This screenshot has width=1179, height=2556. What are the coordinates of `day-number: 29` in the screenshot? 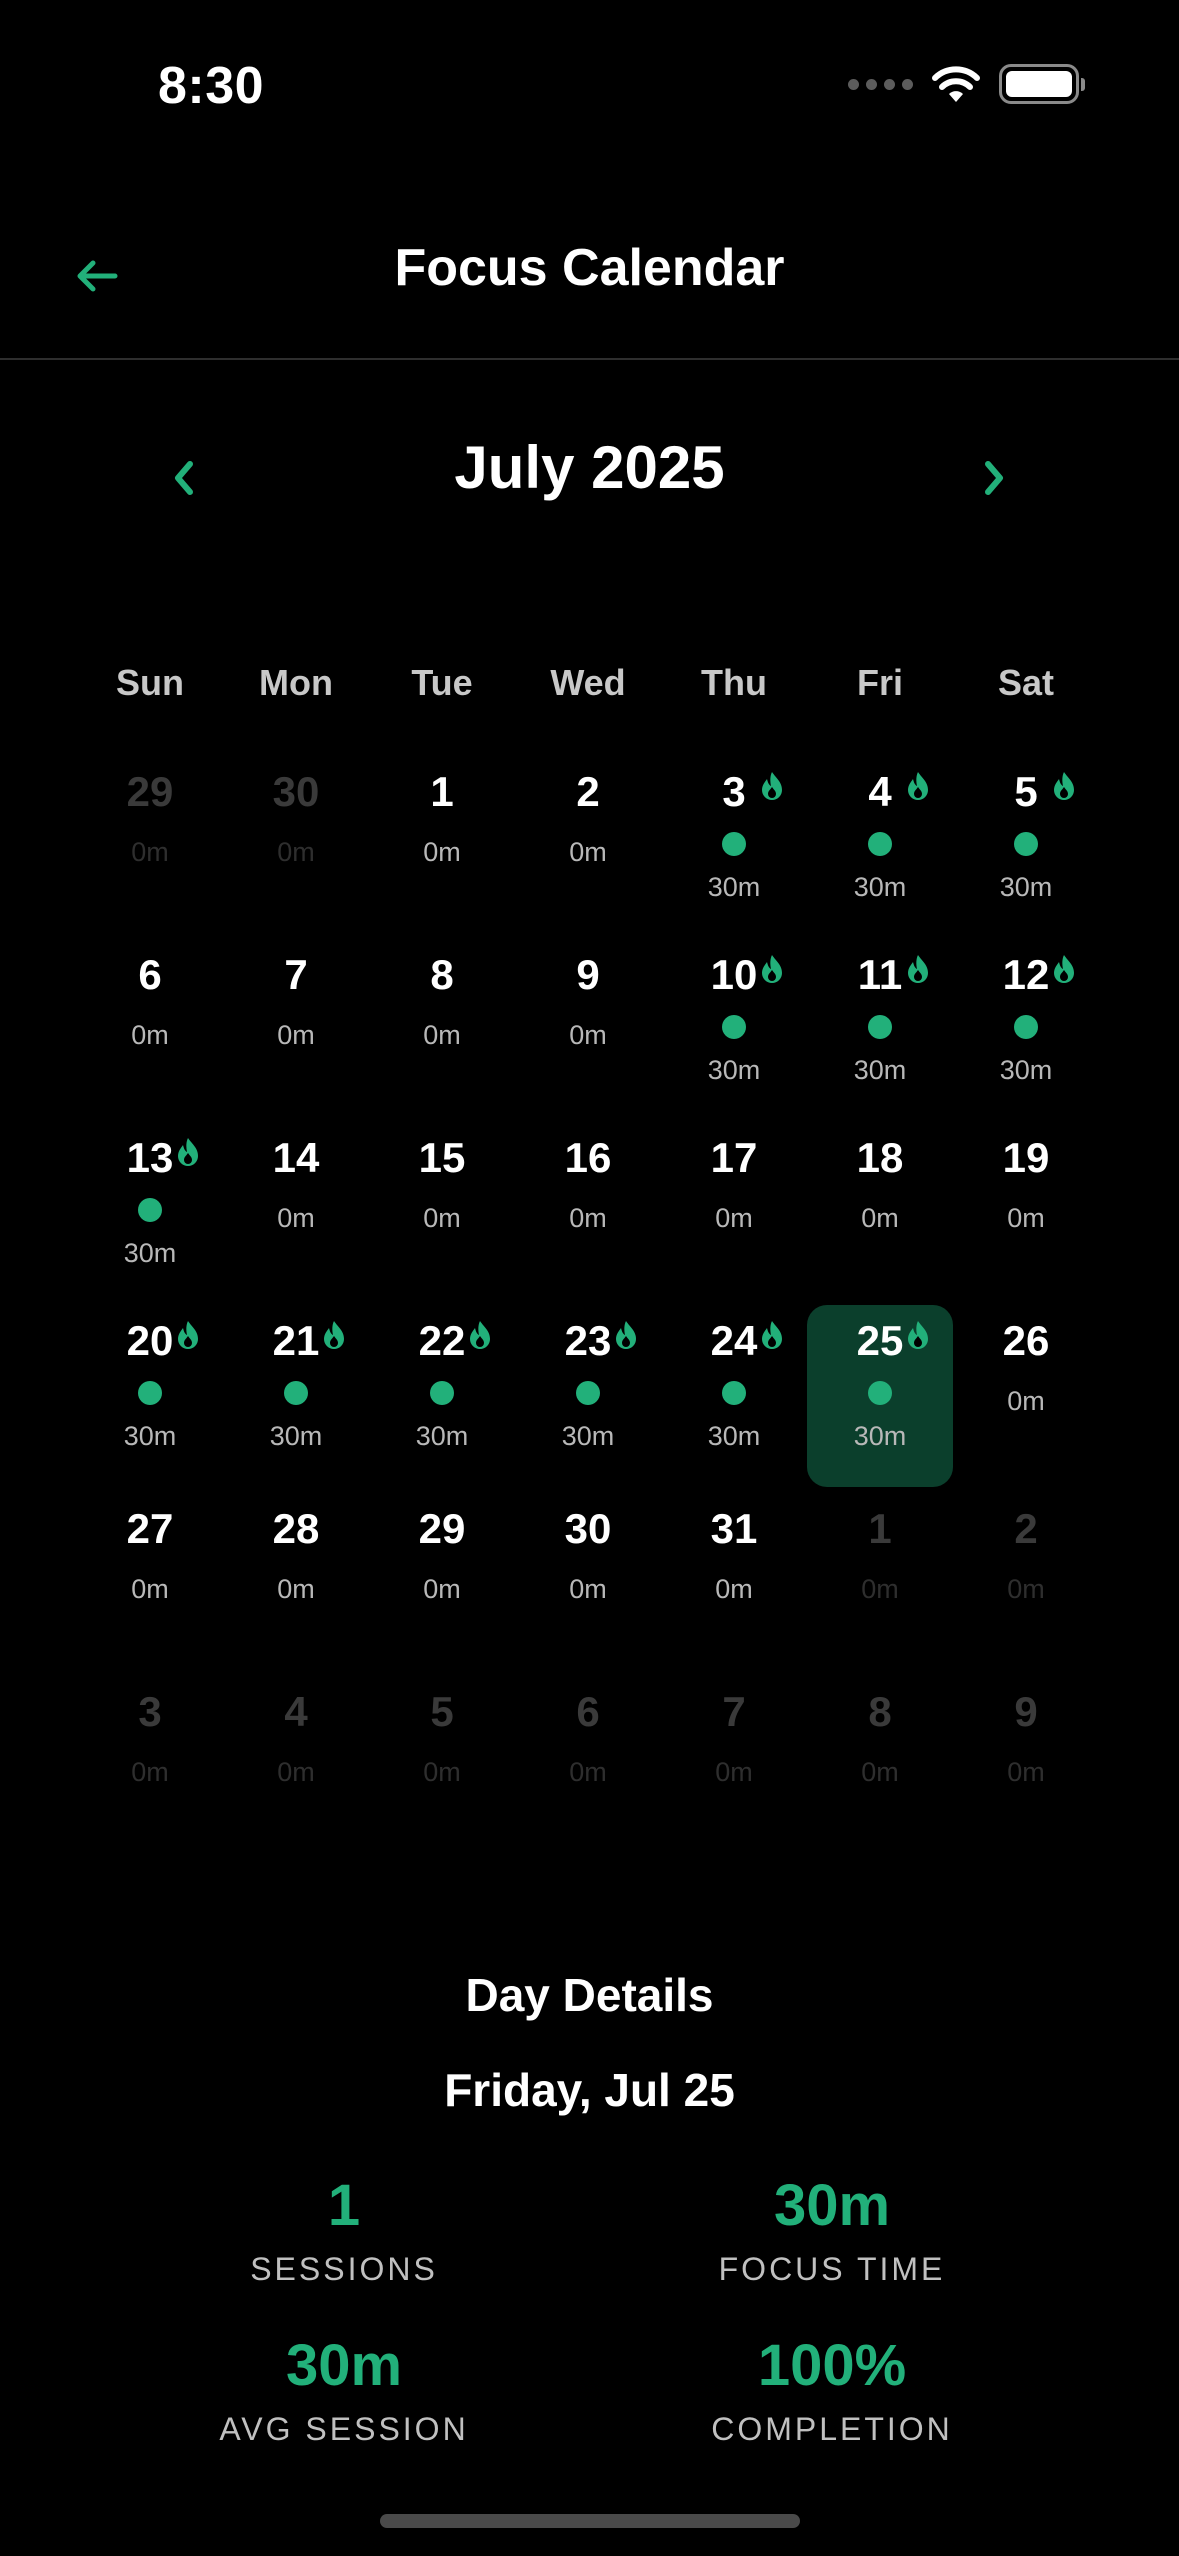 It's located at (442, 1528).